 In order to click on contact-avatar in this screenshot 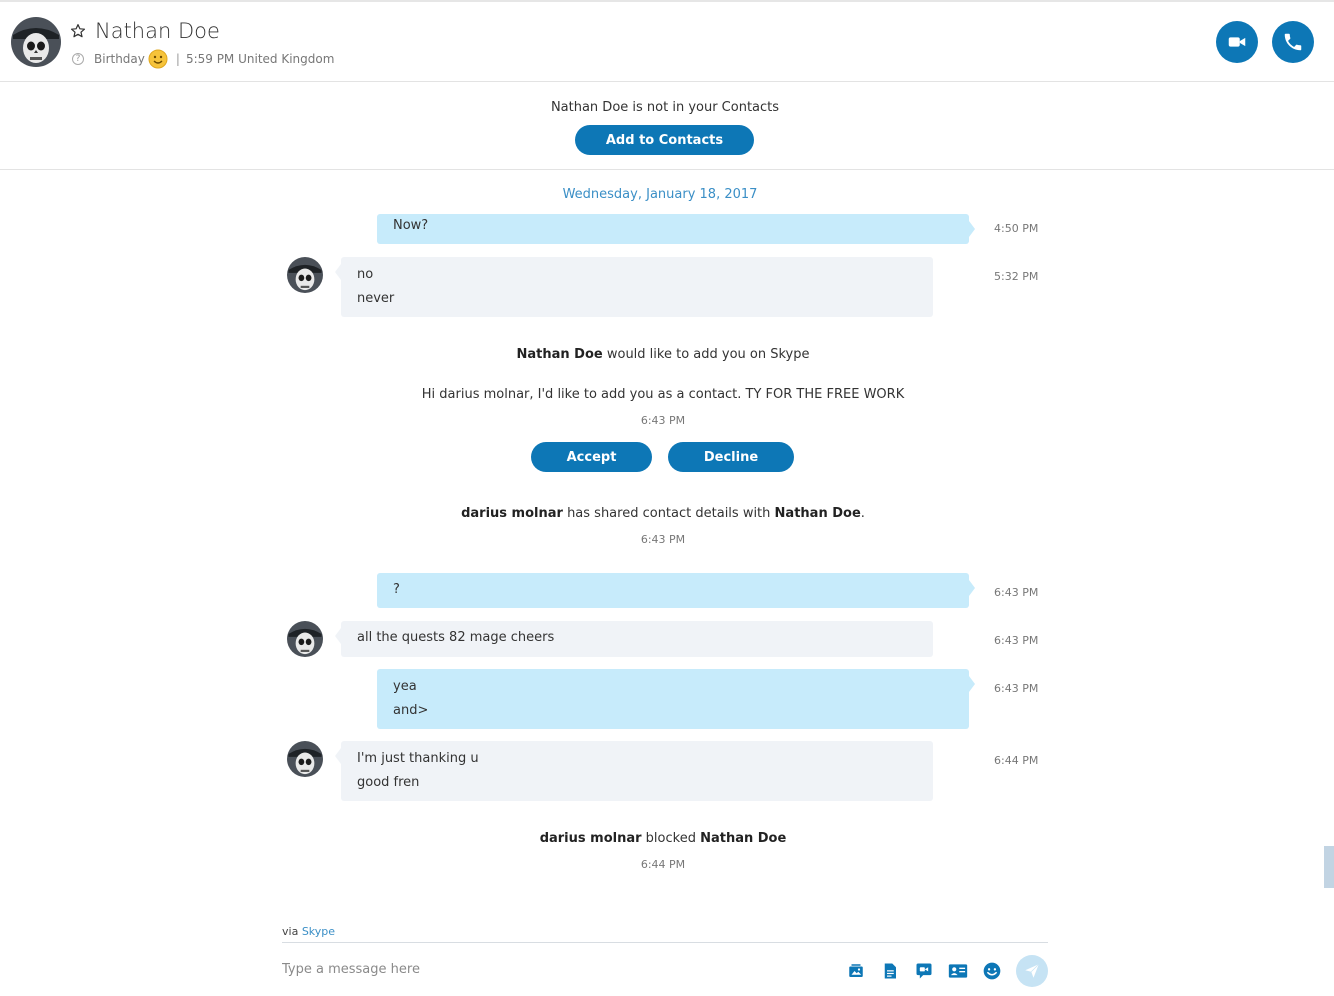, I will do `click(36, 42)`.